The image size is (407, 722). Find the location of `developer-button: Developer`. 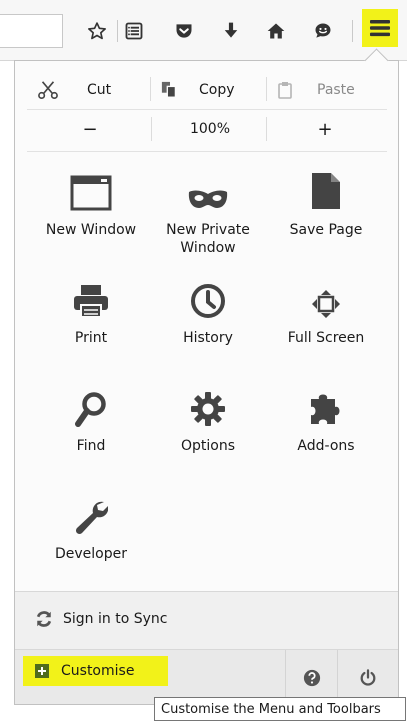

developer-button: Developer is located at coordinates (91, 527).